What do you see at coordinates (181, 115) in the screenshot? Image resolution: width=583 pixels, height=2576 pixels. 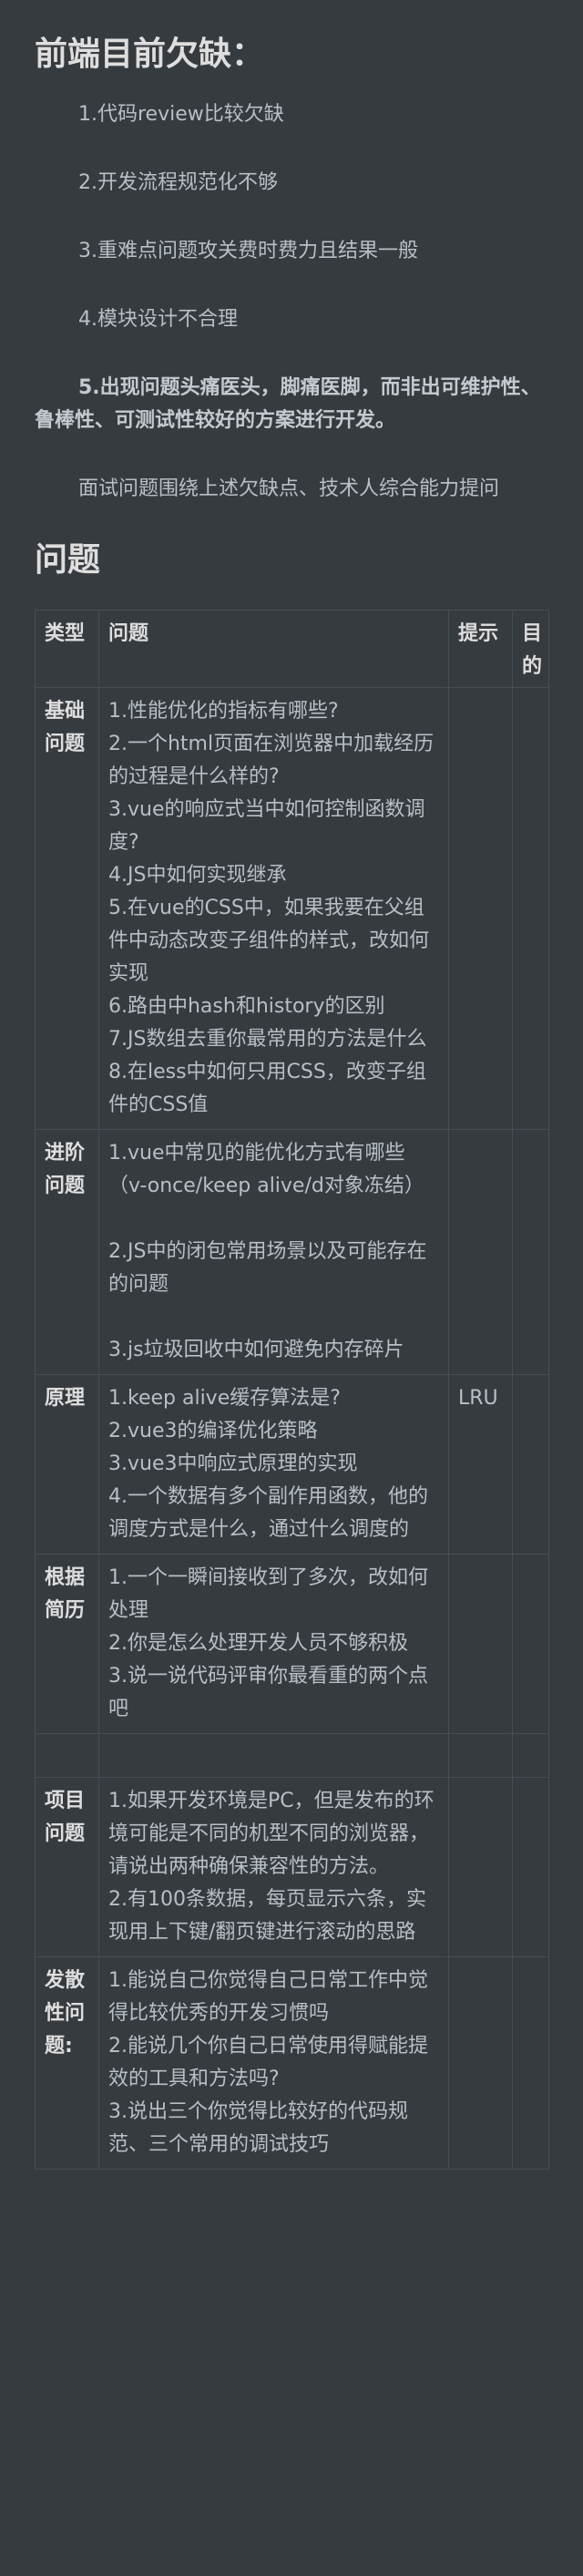 I see `shortcoming-item: 1.代码review比较欠缺` at bounding box center [181, 115].